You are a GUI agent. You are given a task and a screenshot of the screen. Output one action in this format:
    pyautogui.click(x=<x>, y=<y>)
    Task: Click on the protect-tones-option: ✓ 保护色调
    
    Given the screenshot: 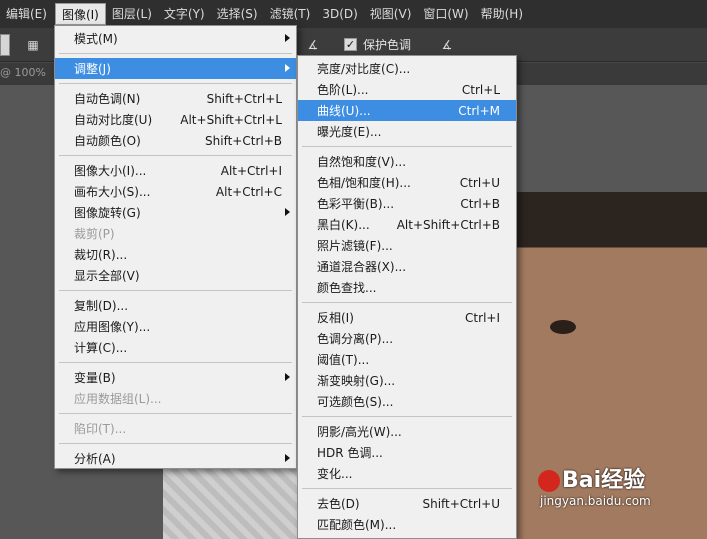 What is the action you would take?
    pyautogui.click(x=377, y=44)
    